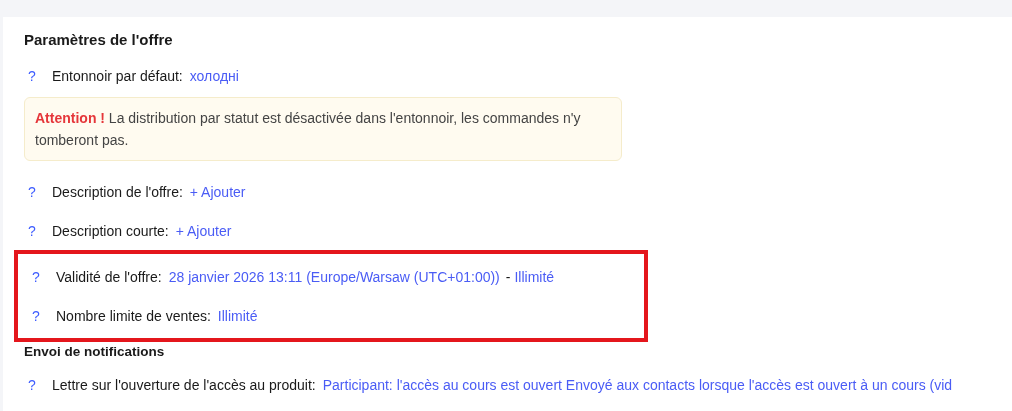 The height and width of the screenshot is (411, 1012). What do you see at coordinates (109, 276) in the screenshot?
I see `field-label: Validité de l'offre:` at bounding box center [109, 276].